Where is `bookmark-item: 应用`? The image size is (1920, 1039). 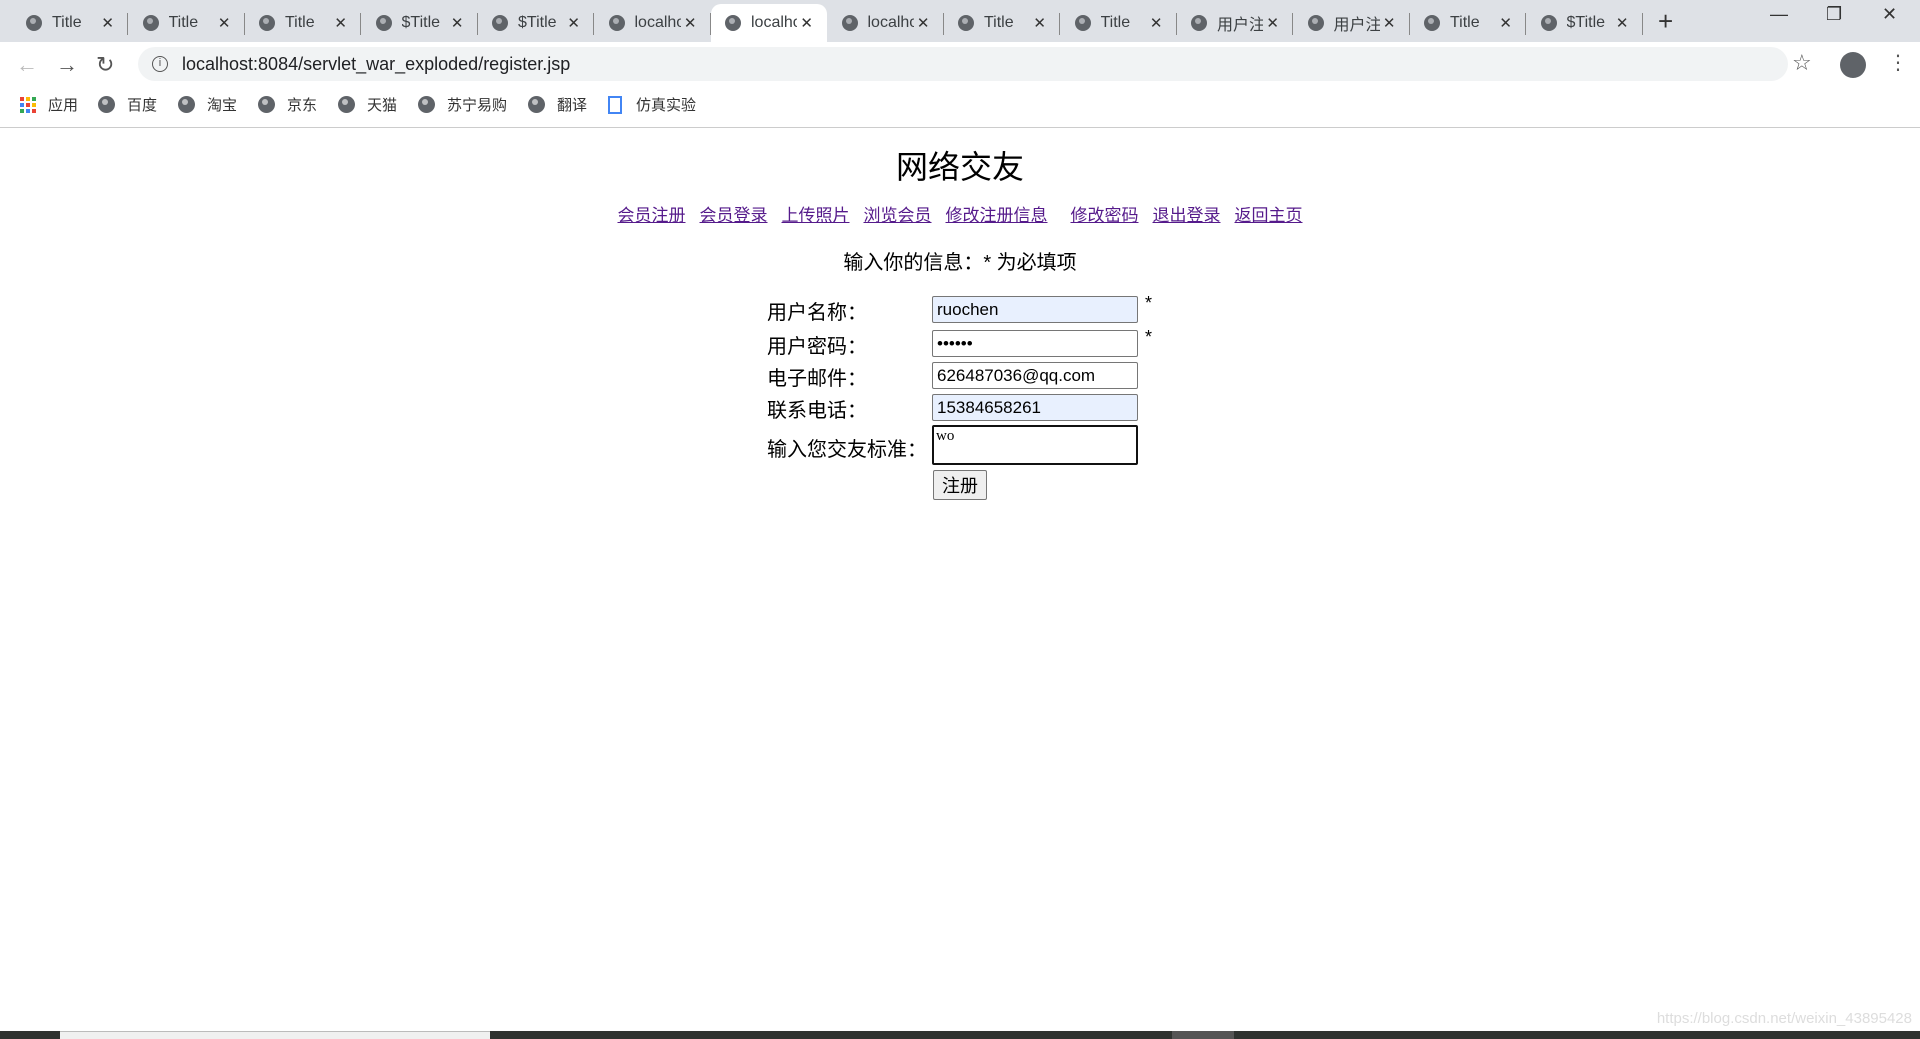 bookmark-item: 应用 is located at coordinates (49, 104).